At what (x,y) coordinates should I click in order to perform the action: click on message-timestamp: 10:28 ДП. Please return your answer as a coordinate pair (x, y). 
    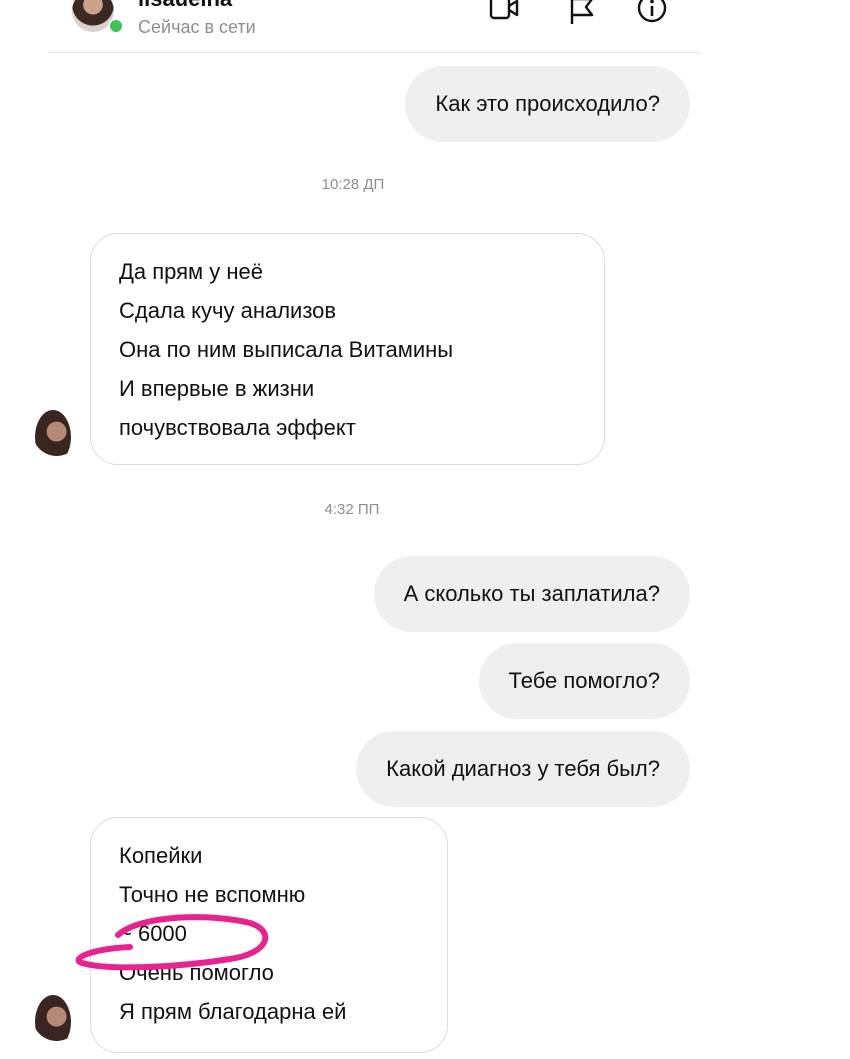
    Looking at the image, I should click on (353, 184).